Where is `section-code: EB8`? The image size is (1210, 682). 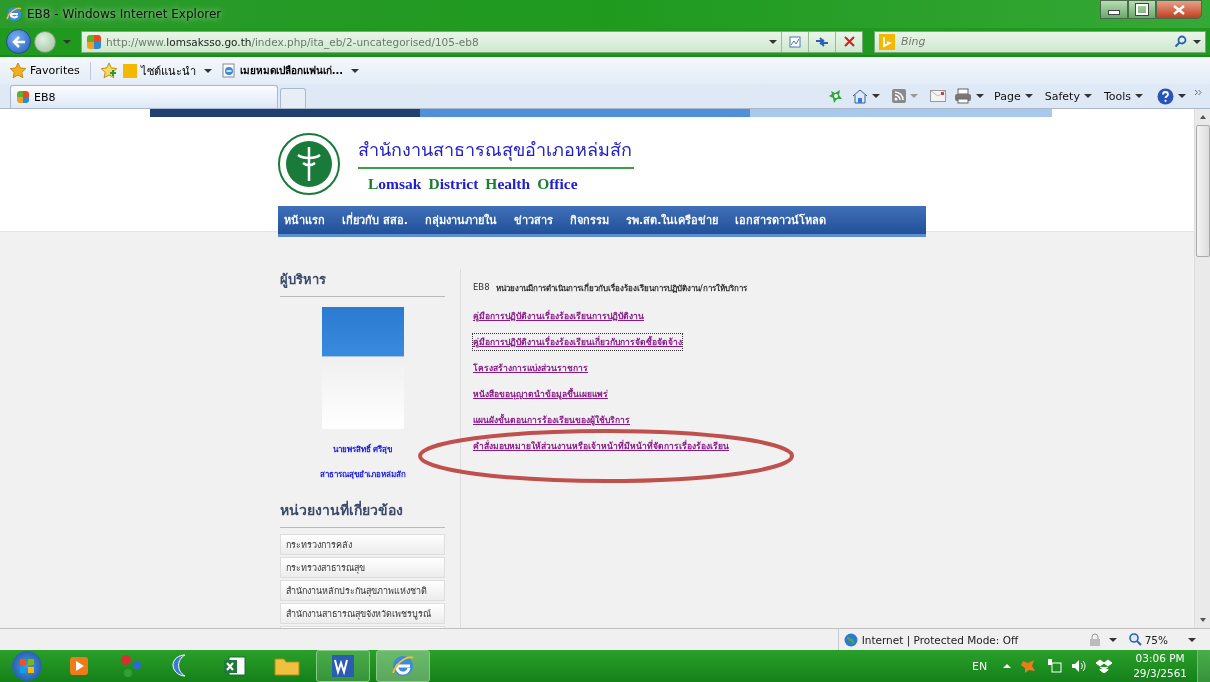
section-code: EB8 is located at coordinates (481, 288).